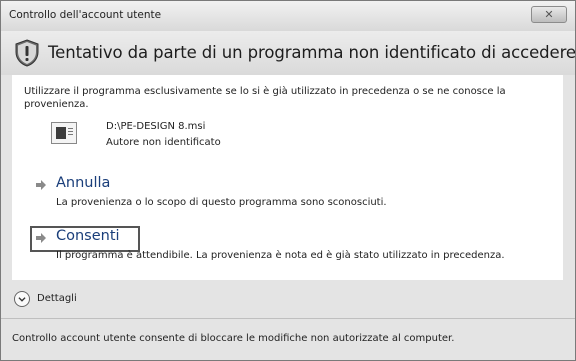 The height and width of the screenshot is (361, 576). What do you see at coordinates (88, 236) in the screenshot?
I see `allow-option-title: Consenti` at bounding box center [88, 236].